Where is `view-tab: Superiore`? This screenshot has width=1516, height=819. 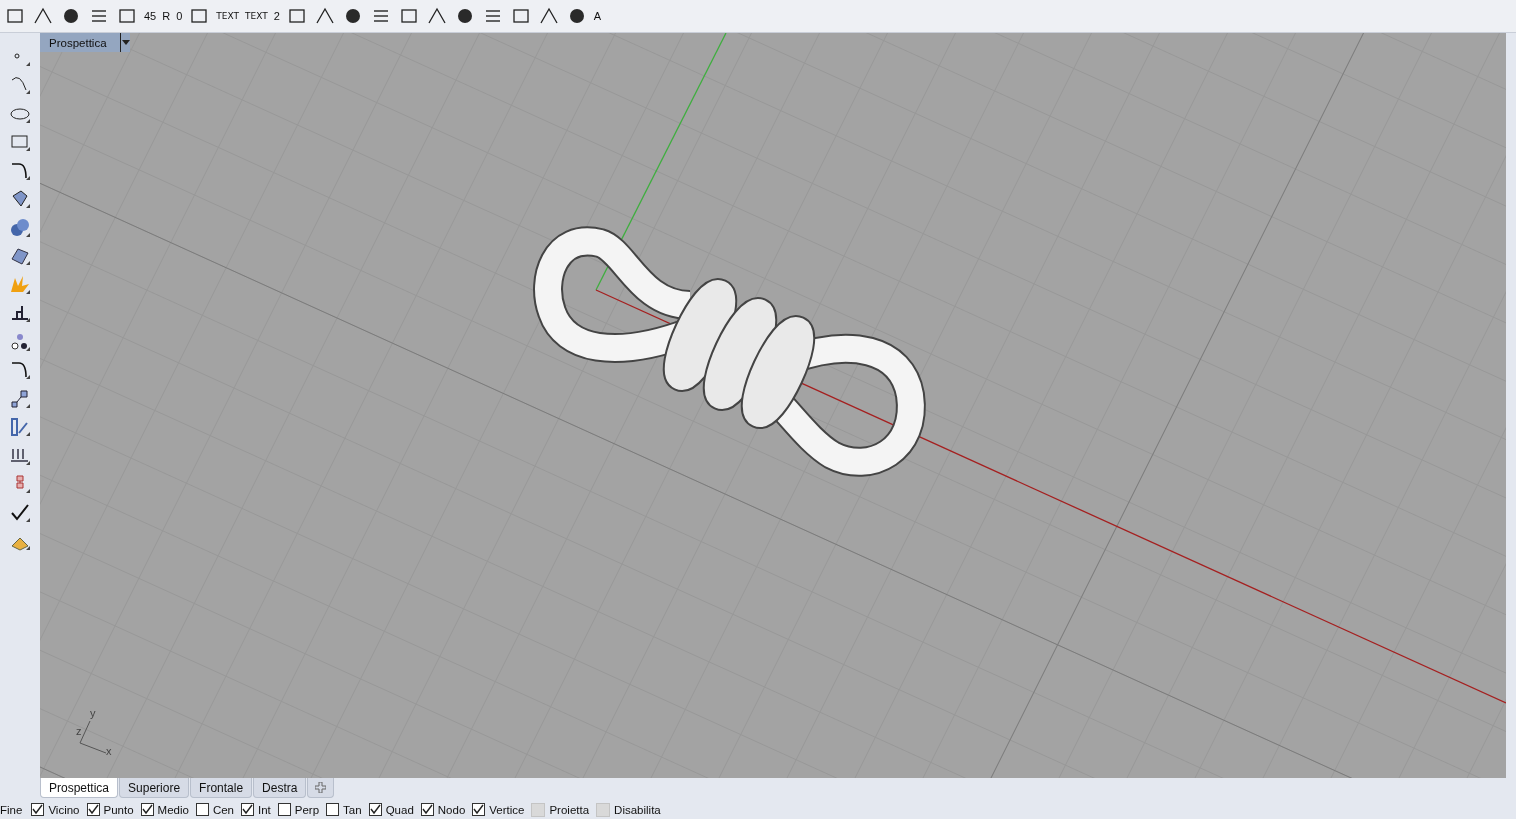
view-tab: Superiore is located at coordinates (154, 788).